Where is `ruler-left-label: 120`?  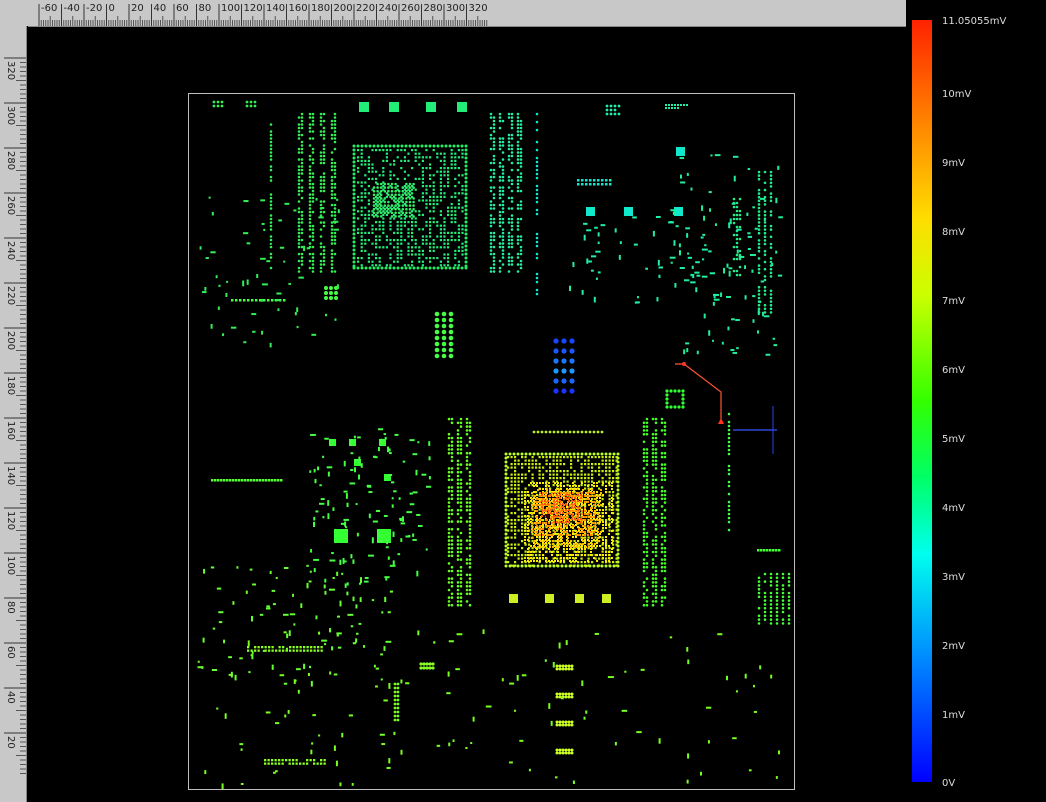
ruler-left-label: 120 is located at coordinates (10, 520).